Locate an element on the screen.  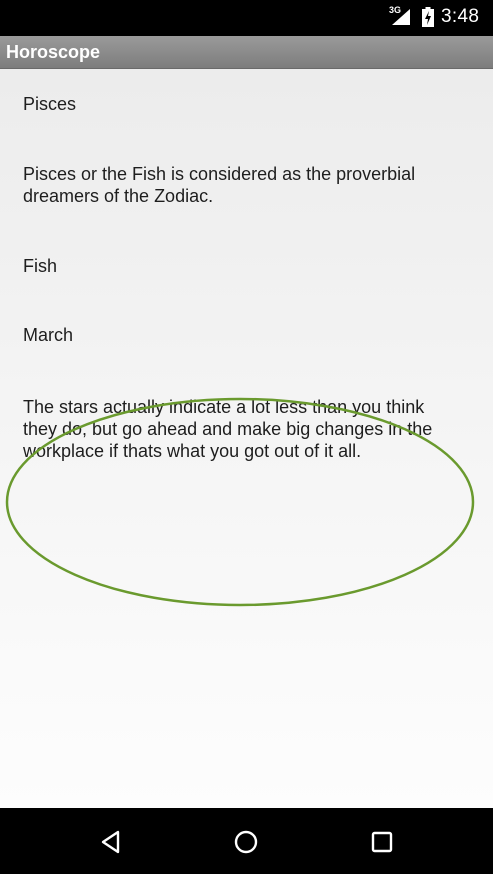
battery-charging-icon is located at coordinates (428, 17).